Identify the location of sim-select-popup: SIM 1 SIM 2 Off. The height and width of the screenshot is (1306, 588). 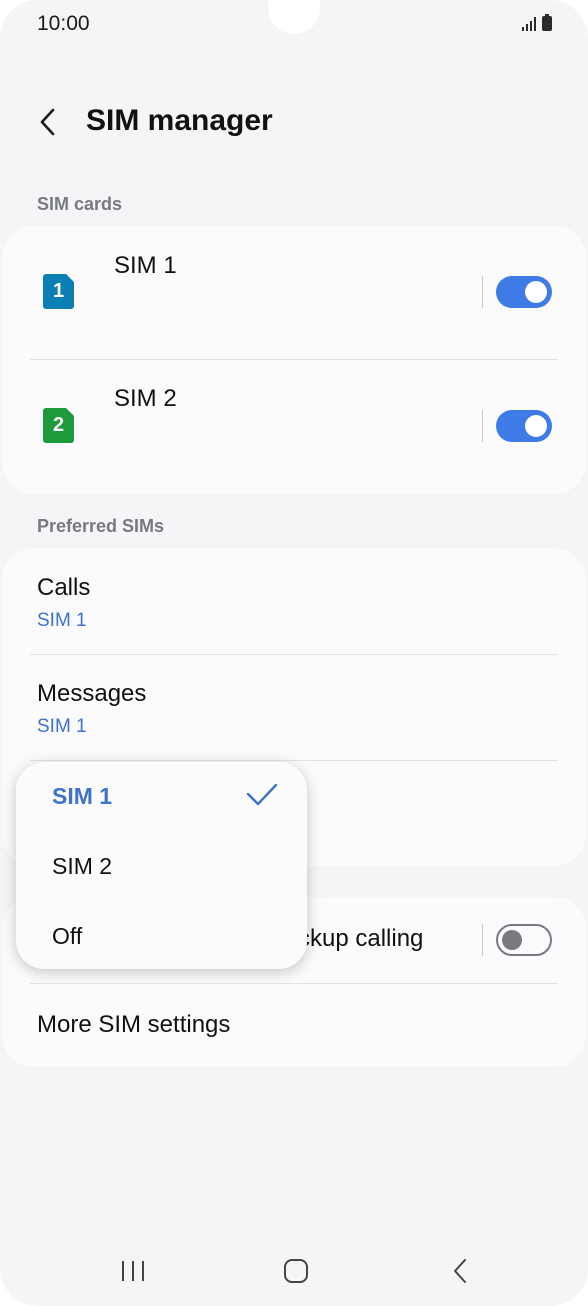
(161, 865).